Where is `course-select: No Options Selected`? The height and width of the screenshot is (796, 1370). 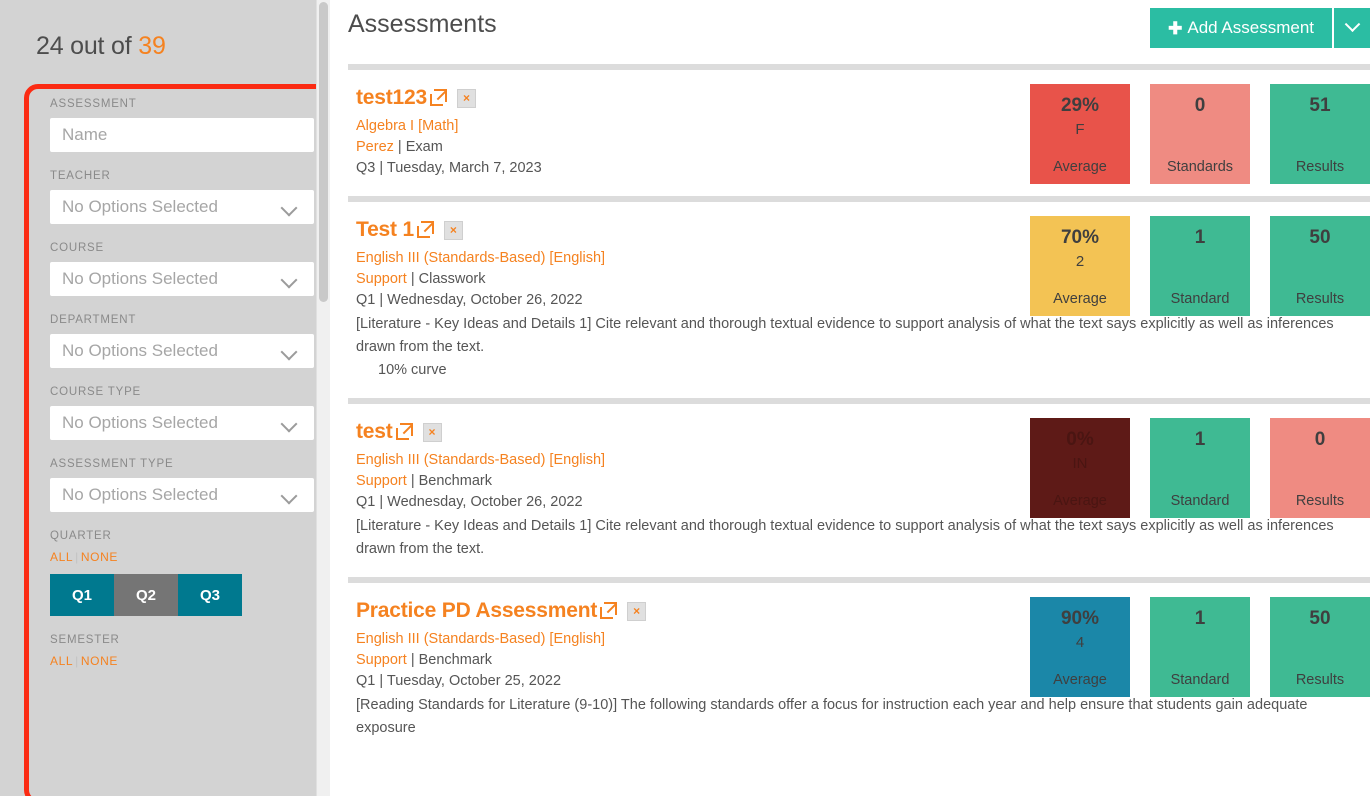
course-select: No Options Selected is located at coordinates (182, 279).